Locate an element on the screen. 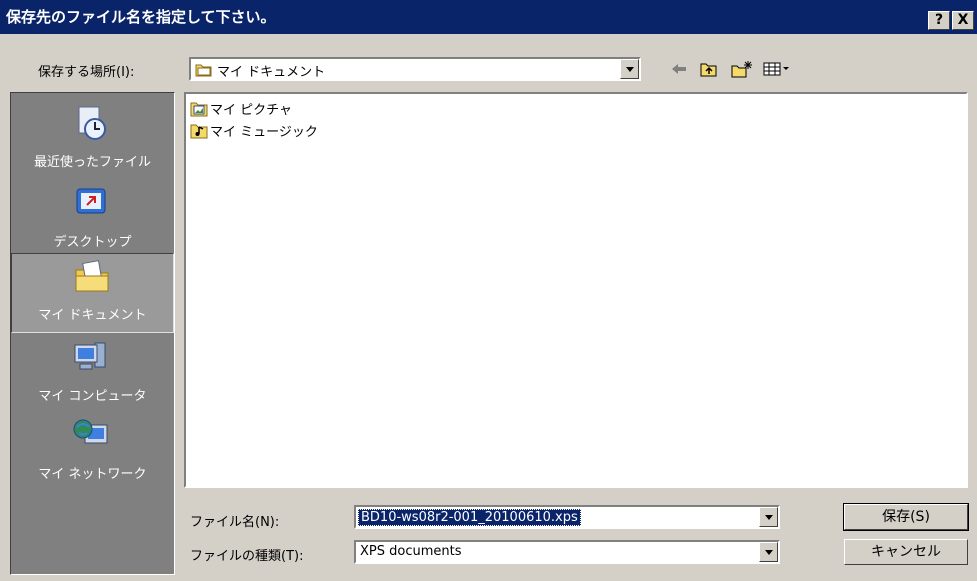  look-in-dropdown-arrow is located at coordinates (629, 69).